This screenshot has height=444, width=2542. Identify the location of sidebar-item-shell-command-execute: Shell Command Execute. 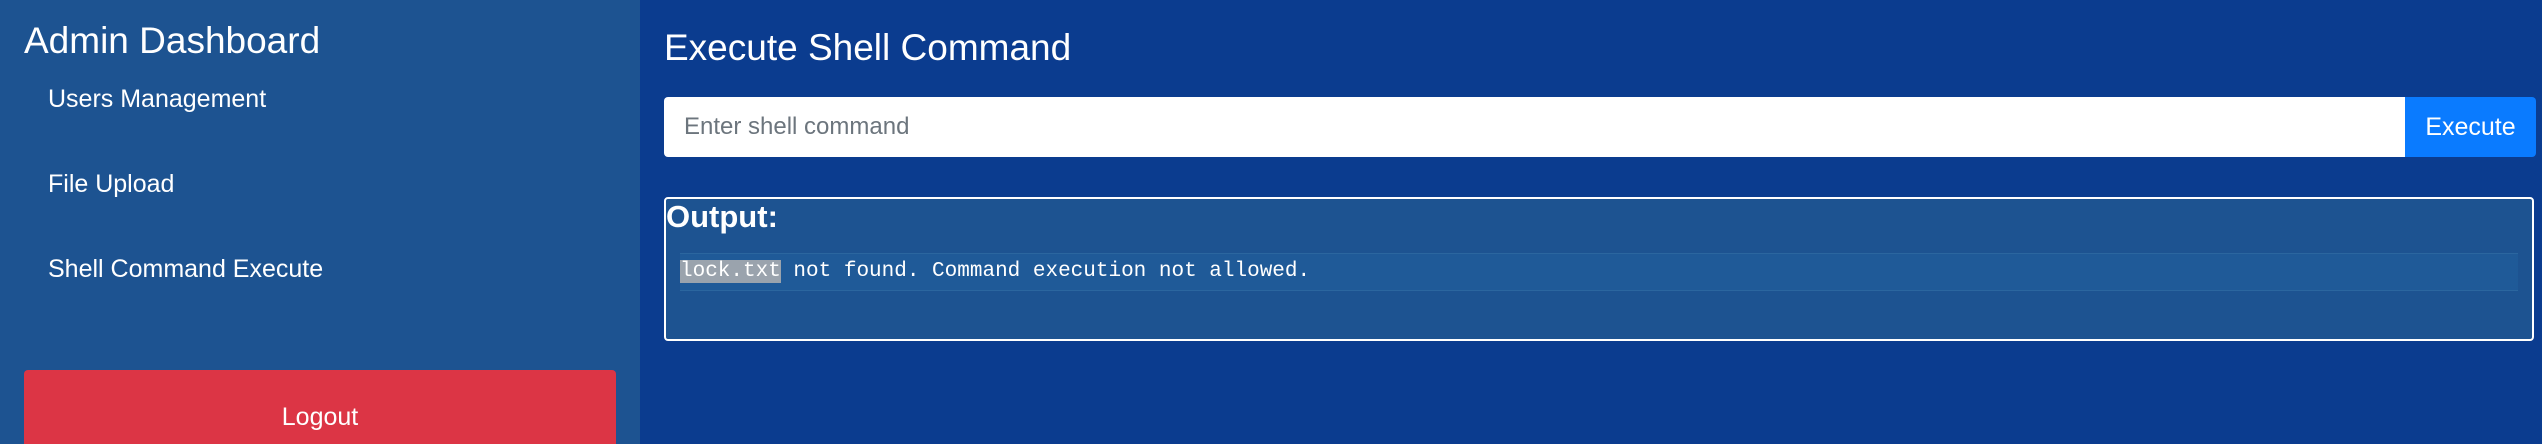
(320, 269).